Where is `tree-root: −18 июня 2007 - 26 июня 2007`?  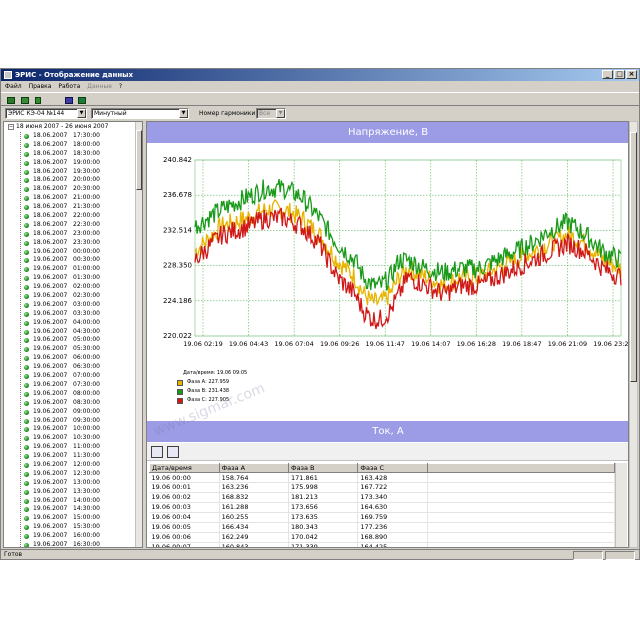 tree-root: −18 июня 2007 - 26 июня 2007 is located at coordinates (58, 127).